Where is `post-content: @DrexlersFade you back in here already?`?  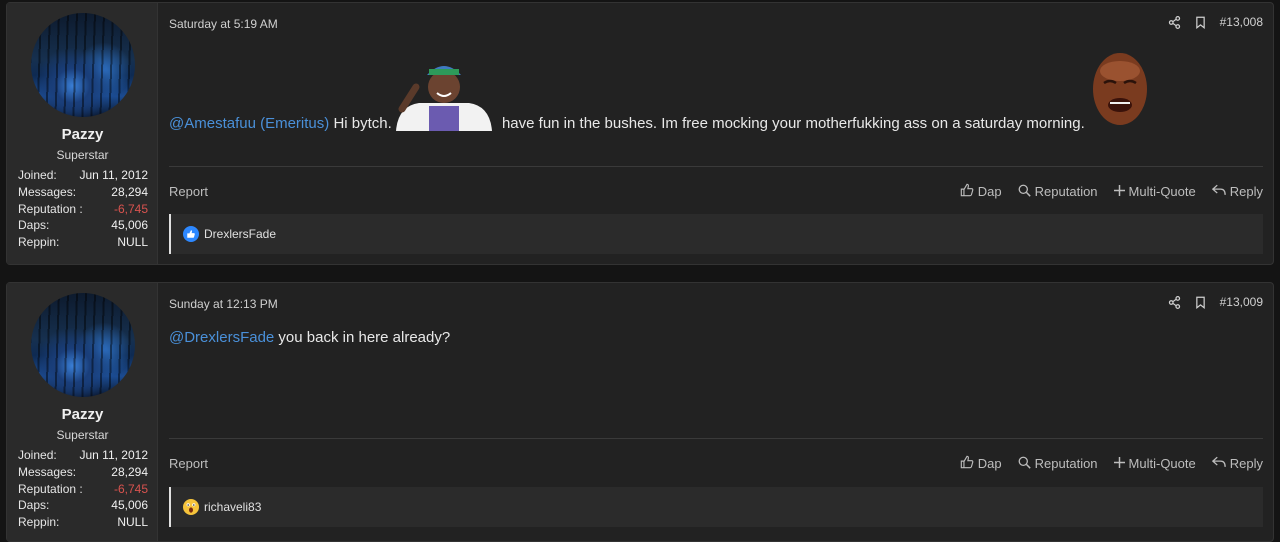
post-content: @DrexlersFade you back in here already? is located at coordinates (309, 337).